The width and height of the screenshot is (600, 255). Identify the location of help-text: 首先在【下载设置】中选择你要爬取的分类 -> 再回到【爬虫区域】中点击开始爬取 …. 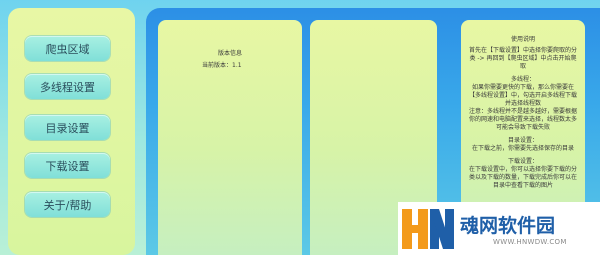
(523, 118).